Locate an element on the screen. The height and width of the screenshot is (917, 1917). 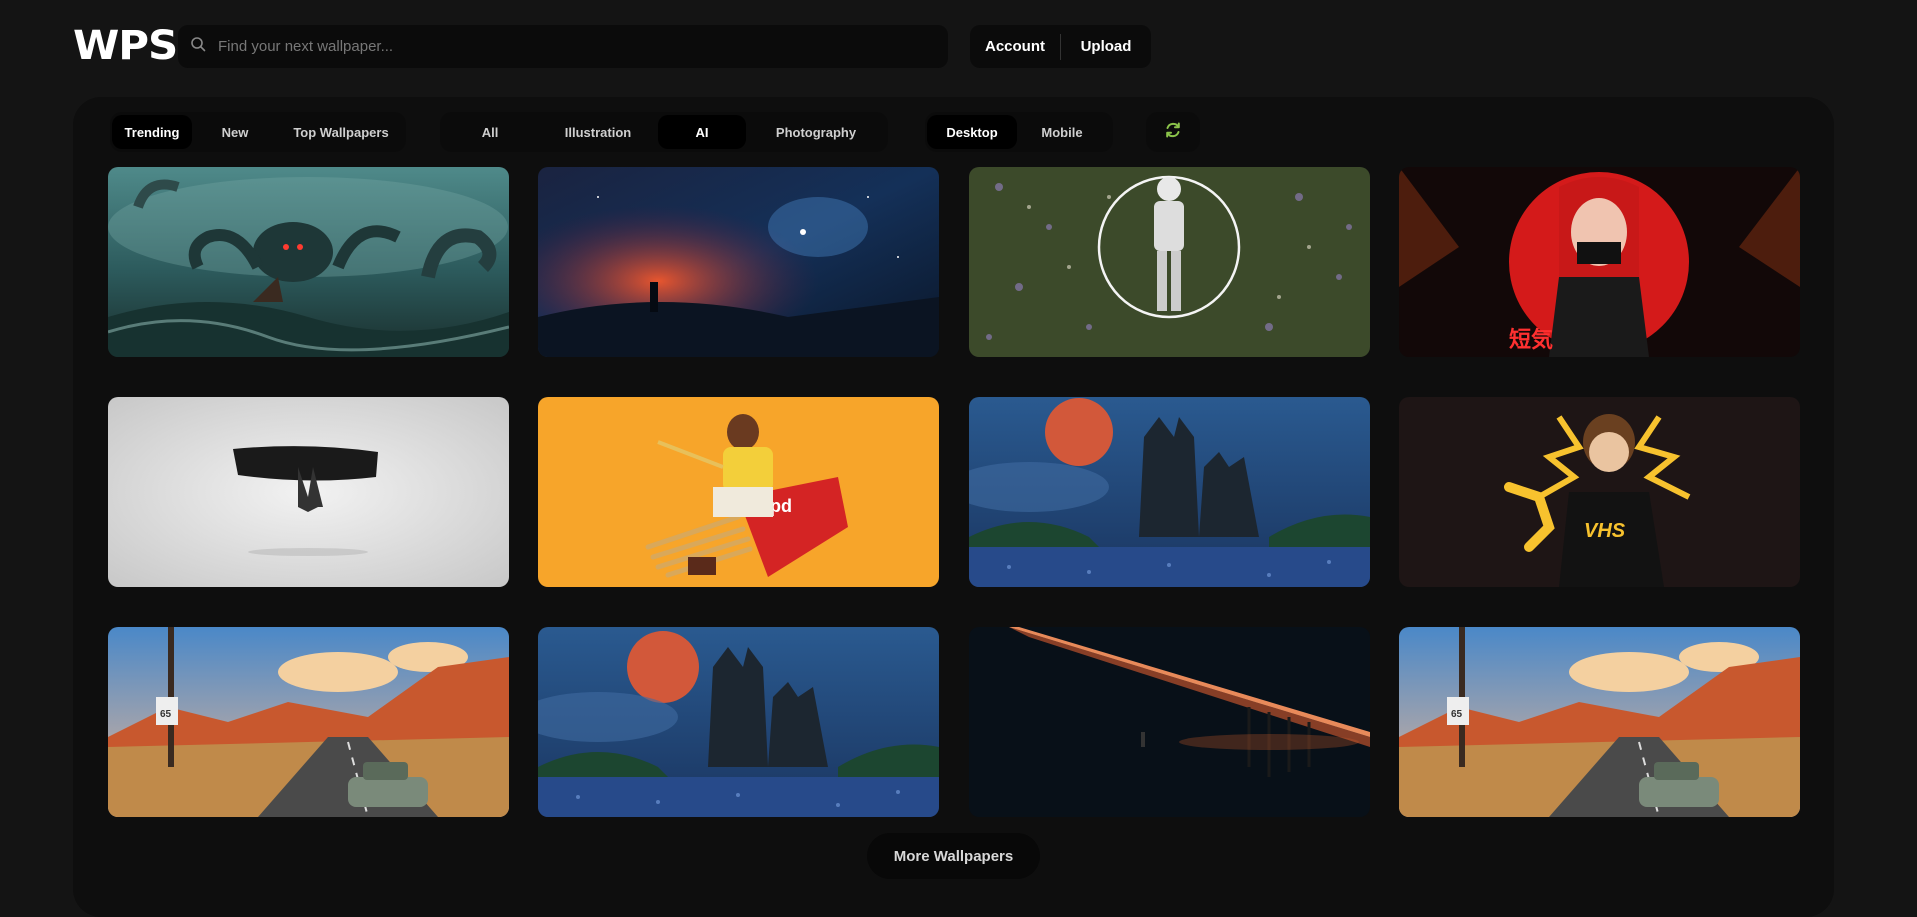
wallpaper-ink-brush-samurai is located at coordinates (308, 492).